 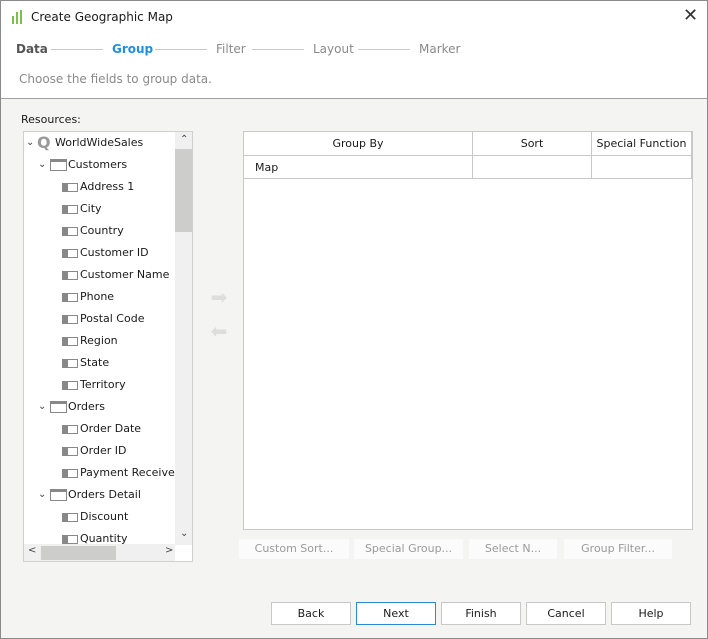 What do you see at coordinates (396, 613) in the screenshot?
I see `next-button: Next` at bounding box center [396, 613].